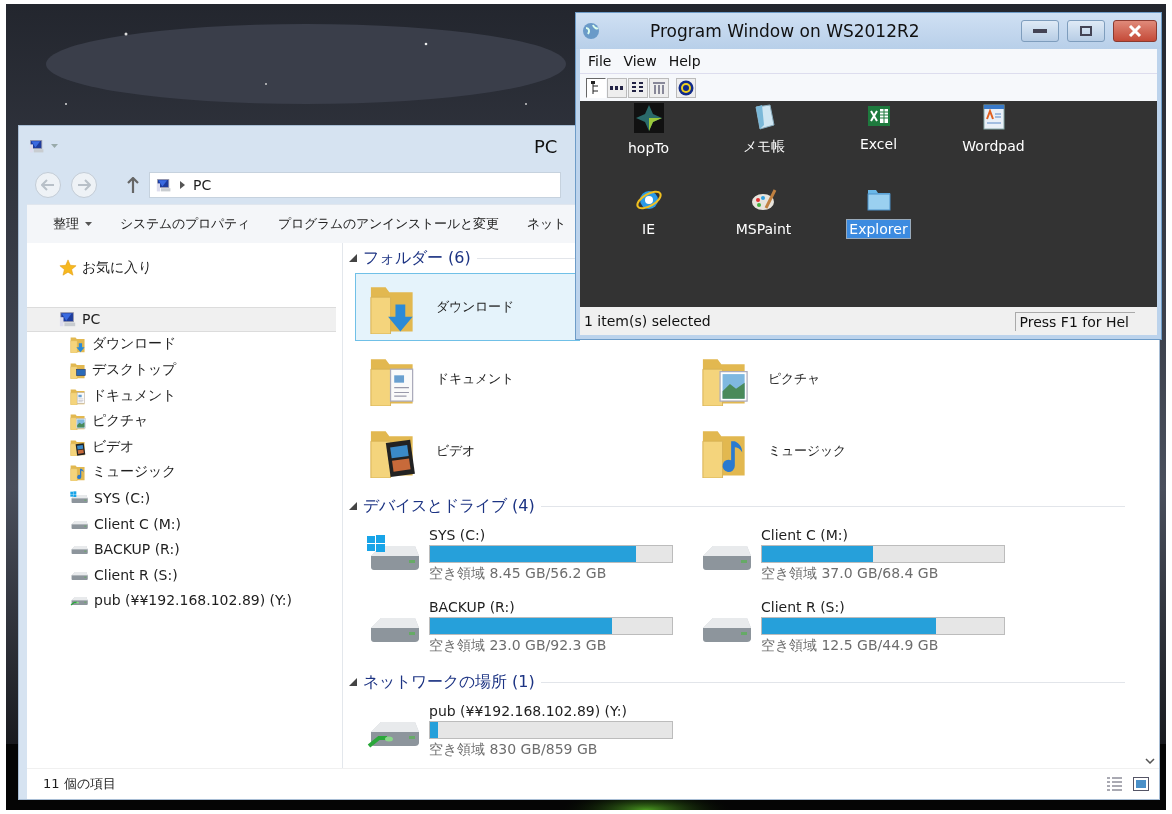  I want to click on columns-icon, so click(659, 87).